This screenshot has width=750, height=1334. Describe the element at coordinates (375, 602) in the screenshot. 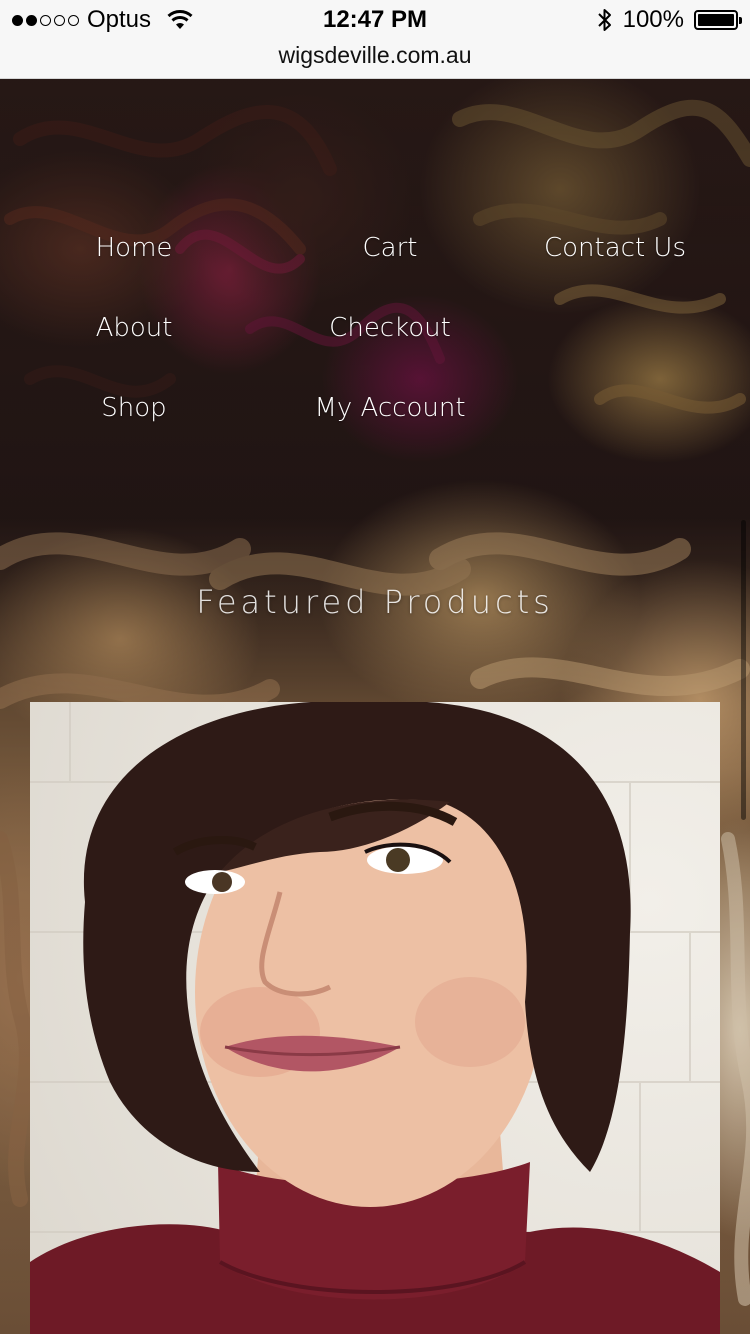

I see `featured-products-heading: Featured Products` at that location.